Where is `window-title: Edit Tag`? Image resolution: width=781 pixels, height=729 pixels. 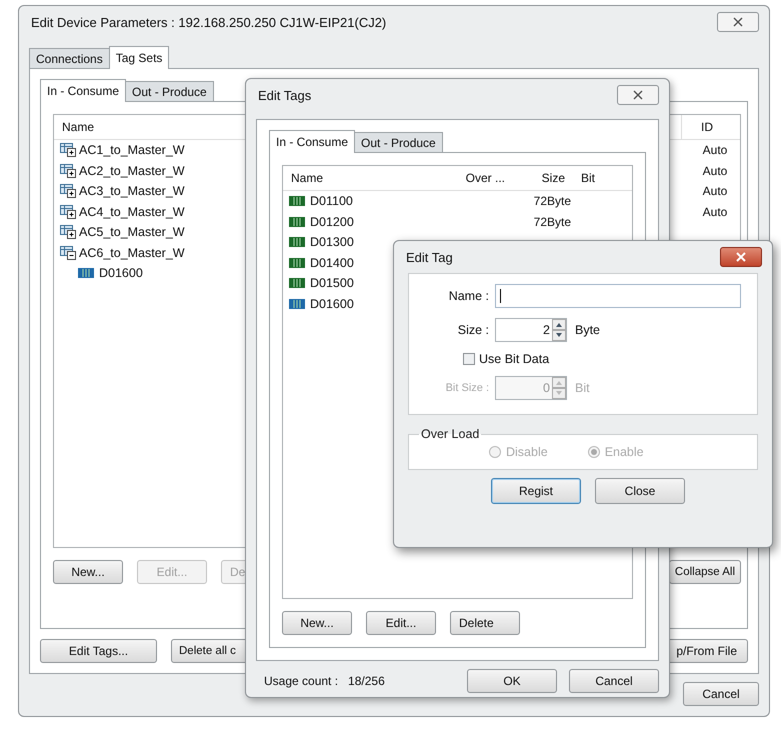
window-title: Edit Tag is located at coordinates (429, 257).